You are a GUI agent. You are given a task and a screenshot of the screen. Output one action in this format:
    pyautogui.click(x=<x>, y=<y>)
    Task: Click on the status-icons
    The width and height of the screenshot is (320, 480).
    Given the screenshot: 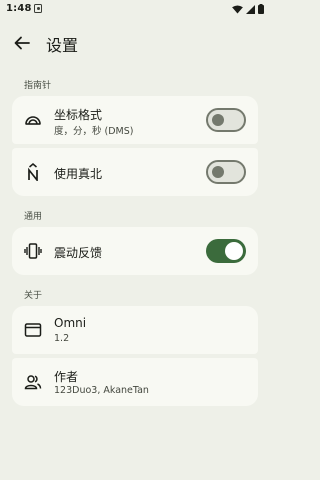 What is the action you would take?
    pyautogui.click(x=248, y=9)
    